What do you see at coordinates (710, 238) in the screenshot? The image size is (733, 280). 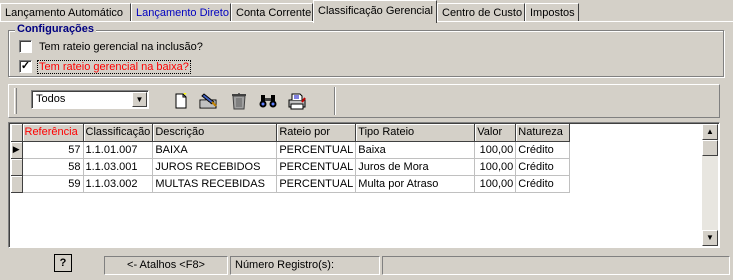 I see `scroll-down-icon: ▼` at bounding box center [710, 238].